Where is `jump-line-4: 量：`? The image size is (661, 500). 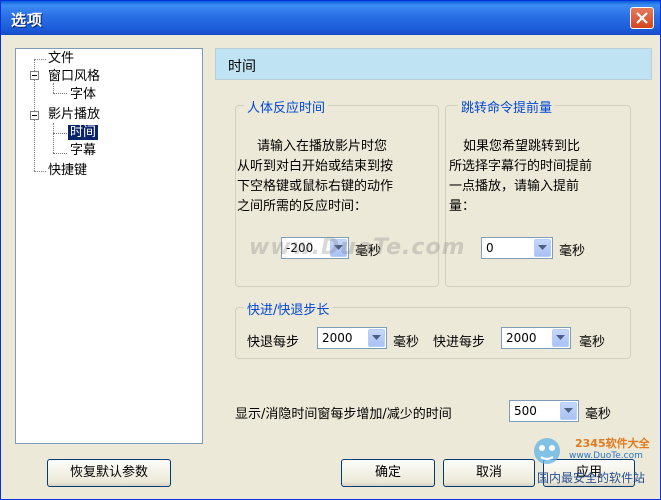 jump-line-4: 量： is located at coordinates (462, 206).